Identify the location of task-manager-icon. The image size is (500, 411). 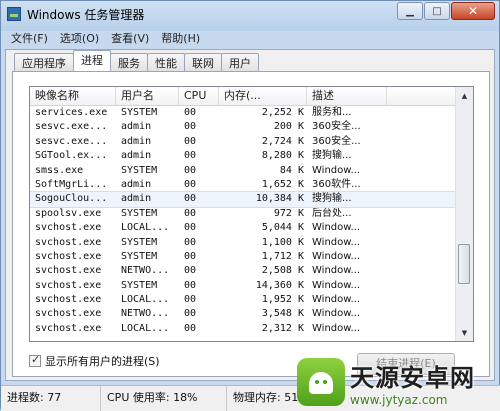
(14, 14).